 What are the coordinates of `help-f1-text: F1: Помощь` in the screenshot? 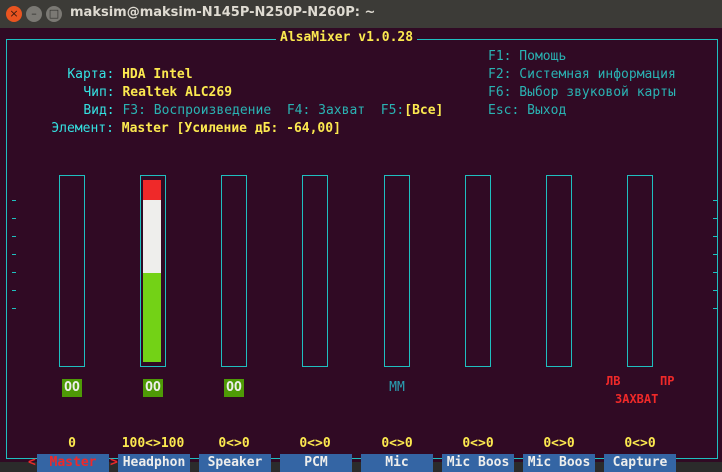 It's located at (527, 56).